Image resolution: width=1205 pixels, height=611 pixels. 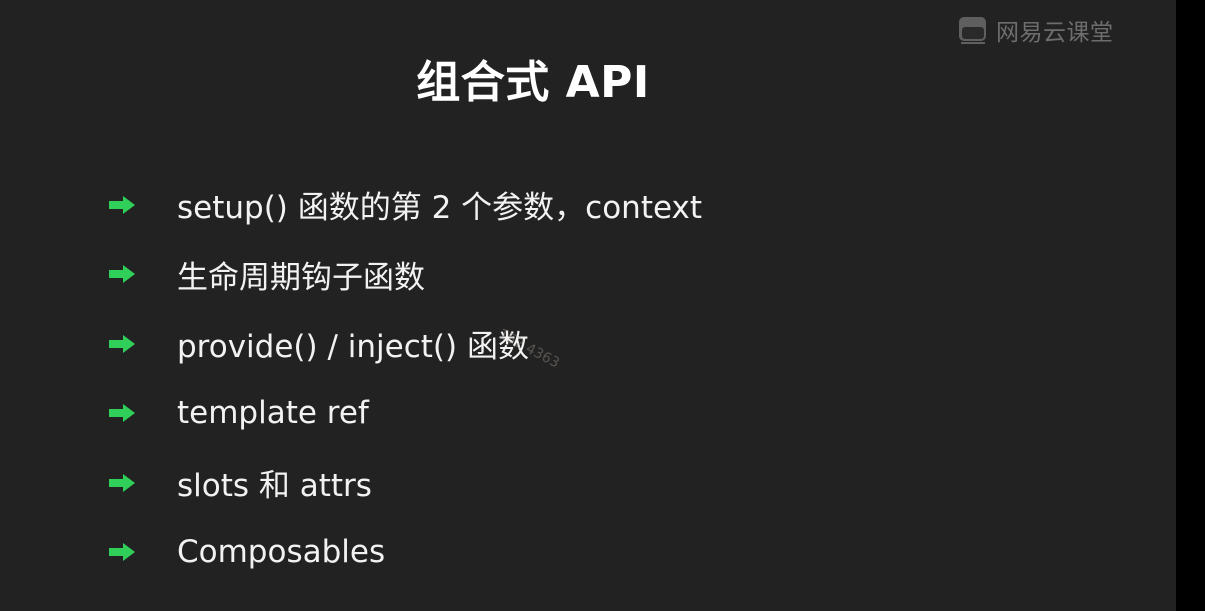 I want to click on brand-logo: 网易云课堂, so click(x=1036, y=30).